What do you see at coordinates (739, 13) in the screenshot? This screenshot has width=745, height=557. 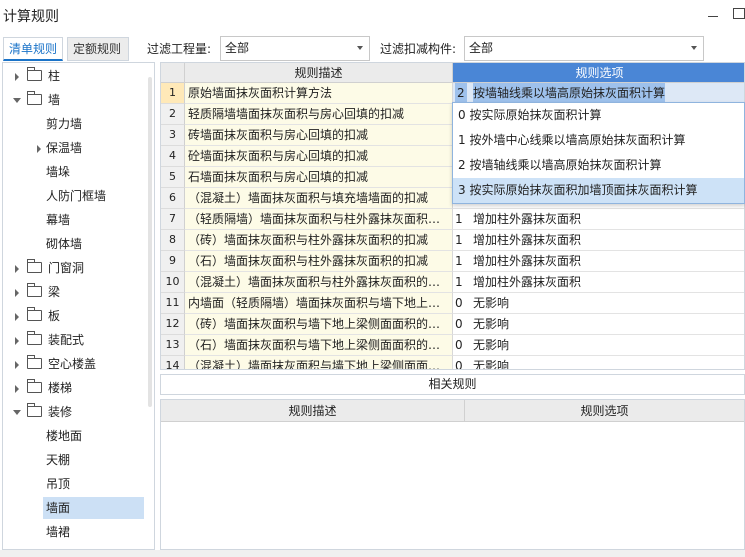 I see `maximize-icon` at bounding box center [739, 13].